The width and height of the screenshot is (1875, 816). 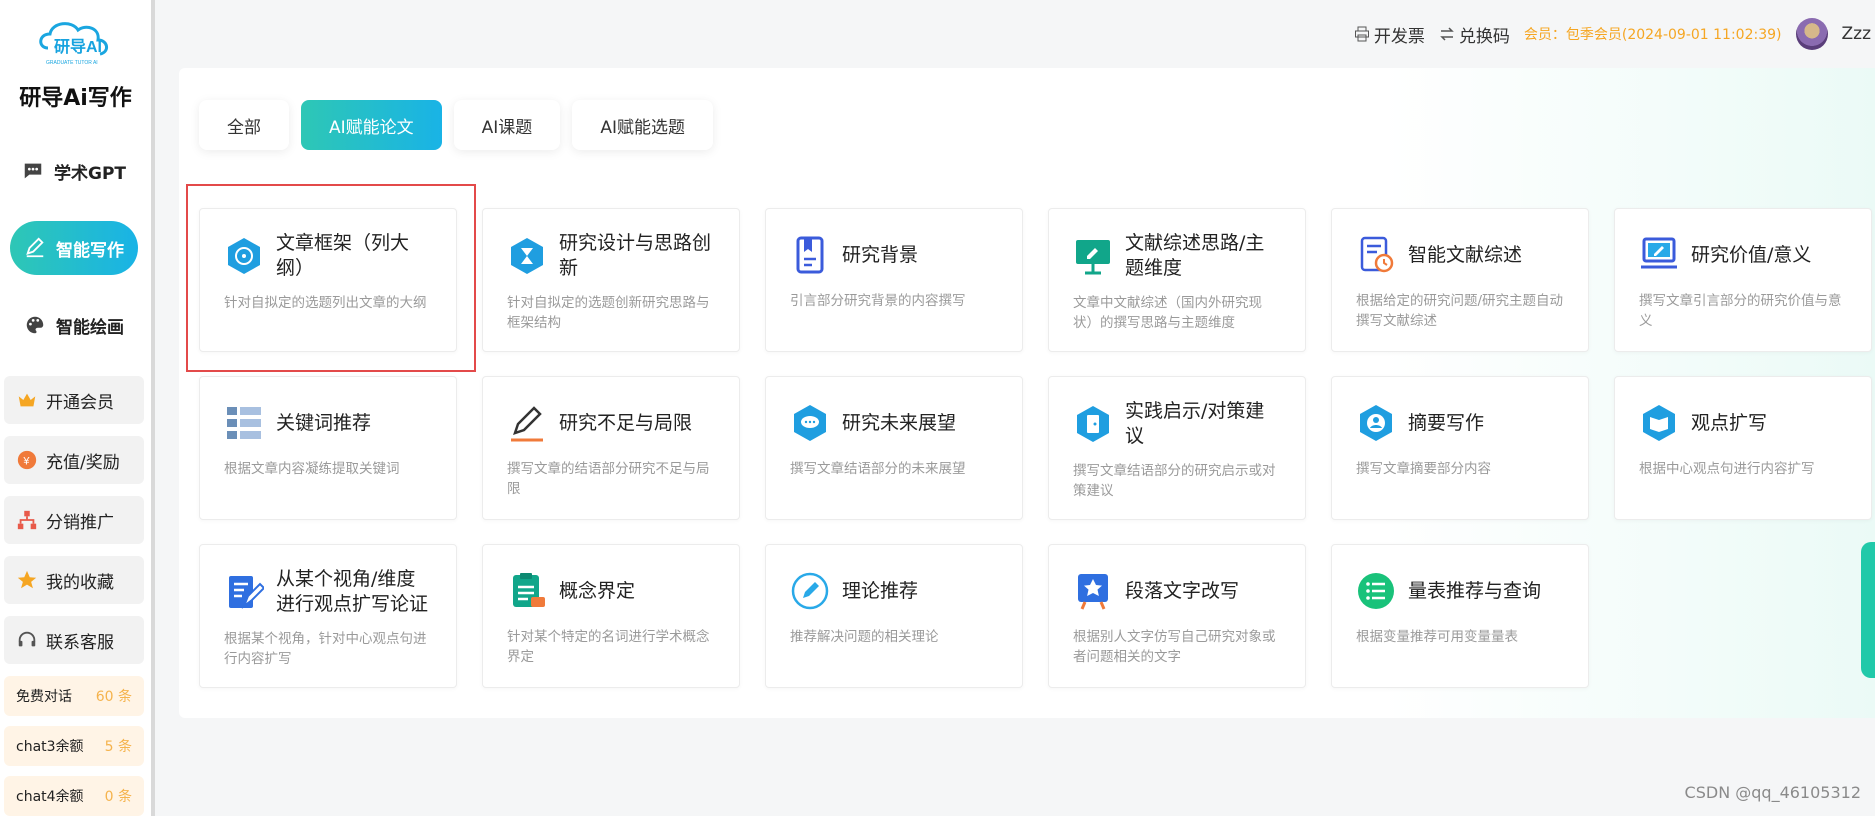 I want to click on favorites-button: 我的收藏, so click(x=74, y=580).